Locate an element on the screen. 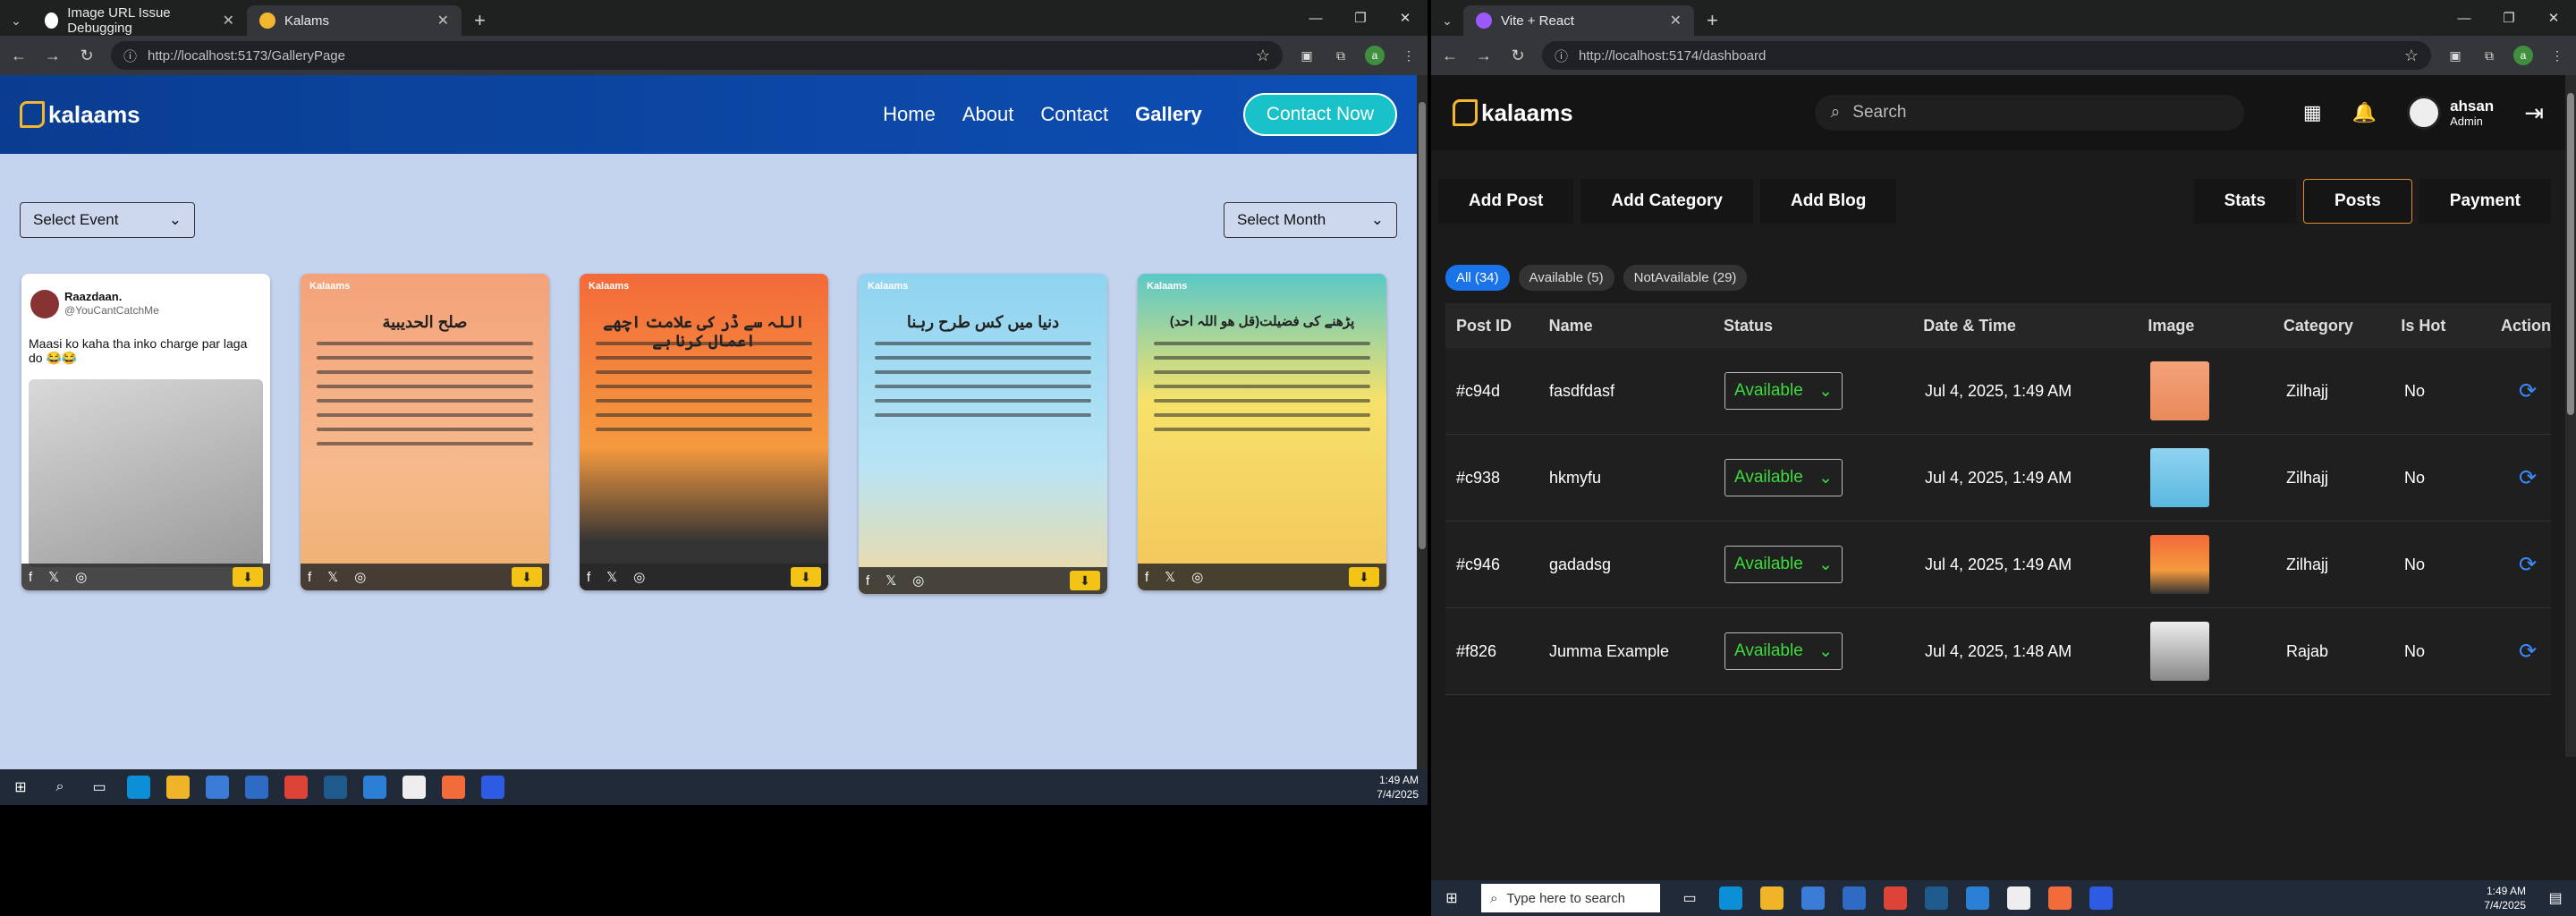 Image resolution: width=2576 pixels, height=916 pixels. extension-icon: ▣ is located at coordinates (2455, 55).